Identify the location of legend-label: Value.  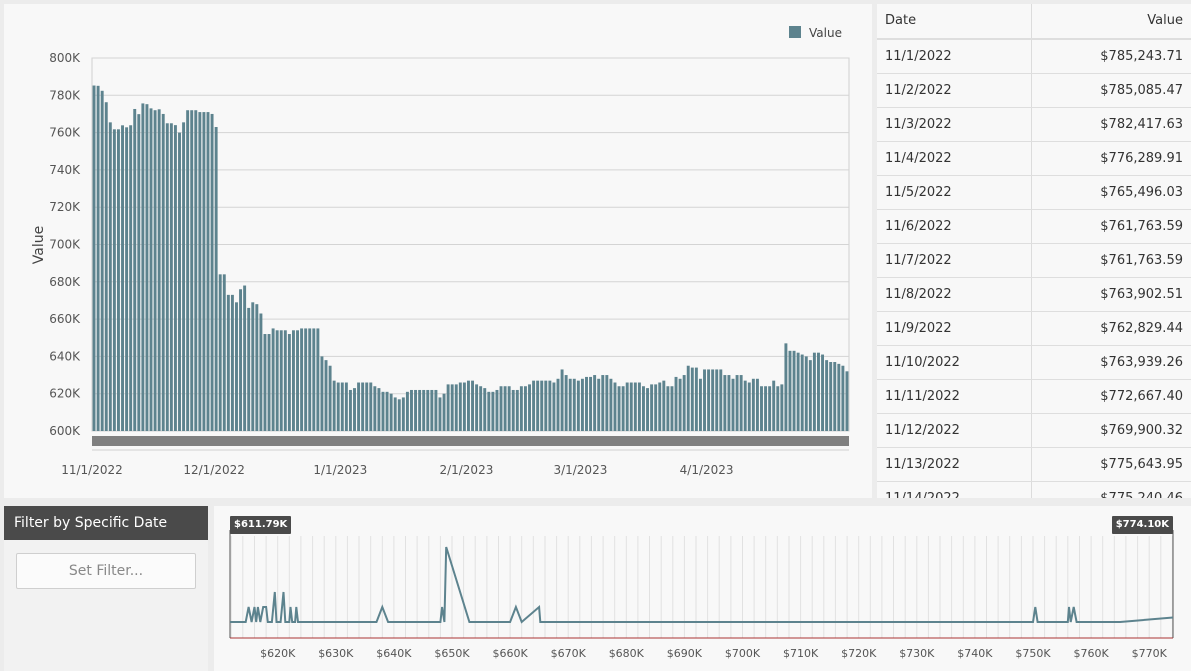
(825, 33).